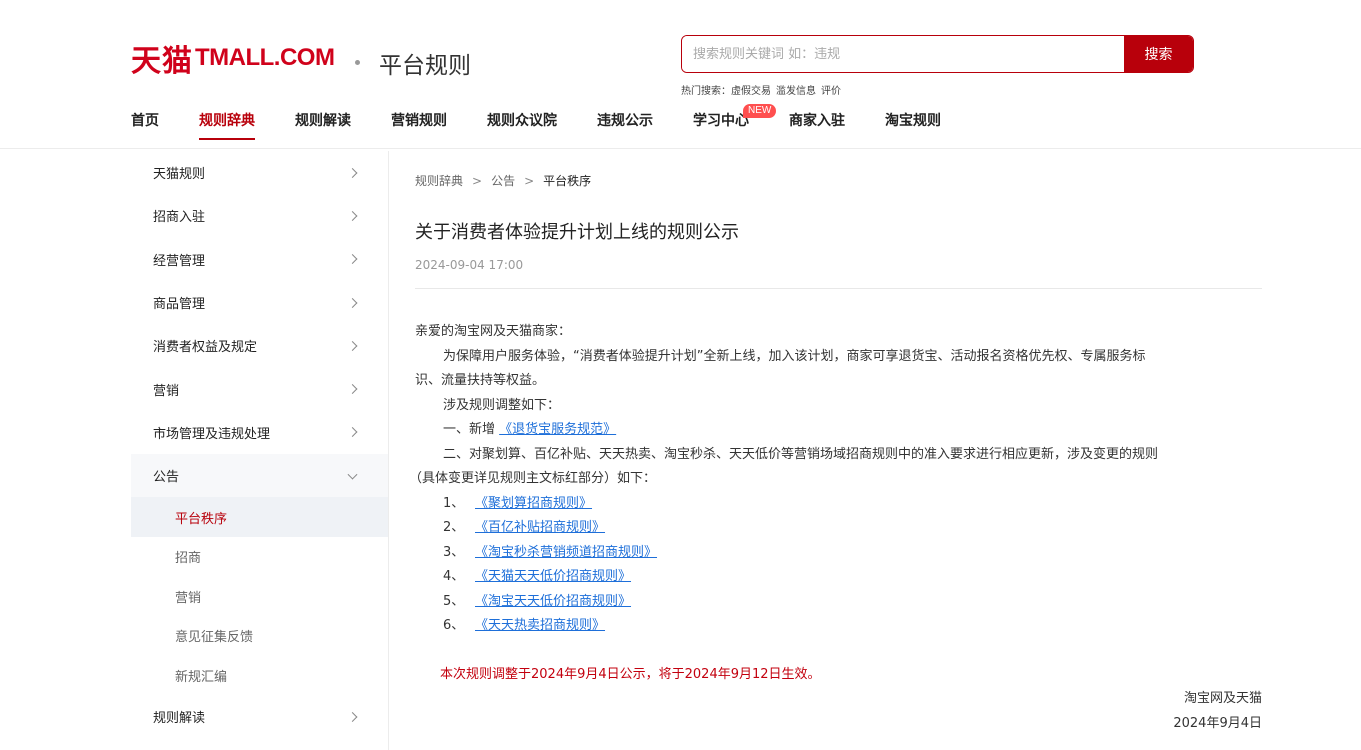 This screenshot has height=750, width=1361. Describe the element at coordinates (179, 218) in the screenshot. I see `sidebar-item-label: 招商入驻` at that location.